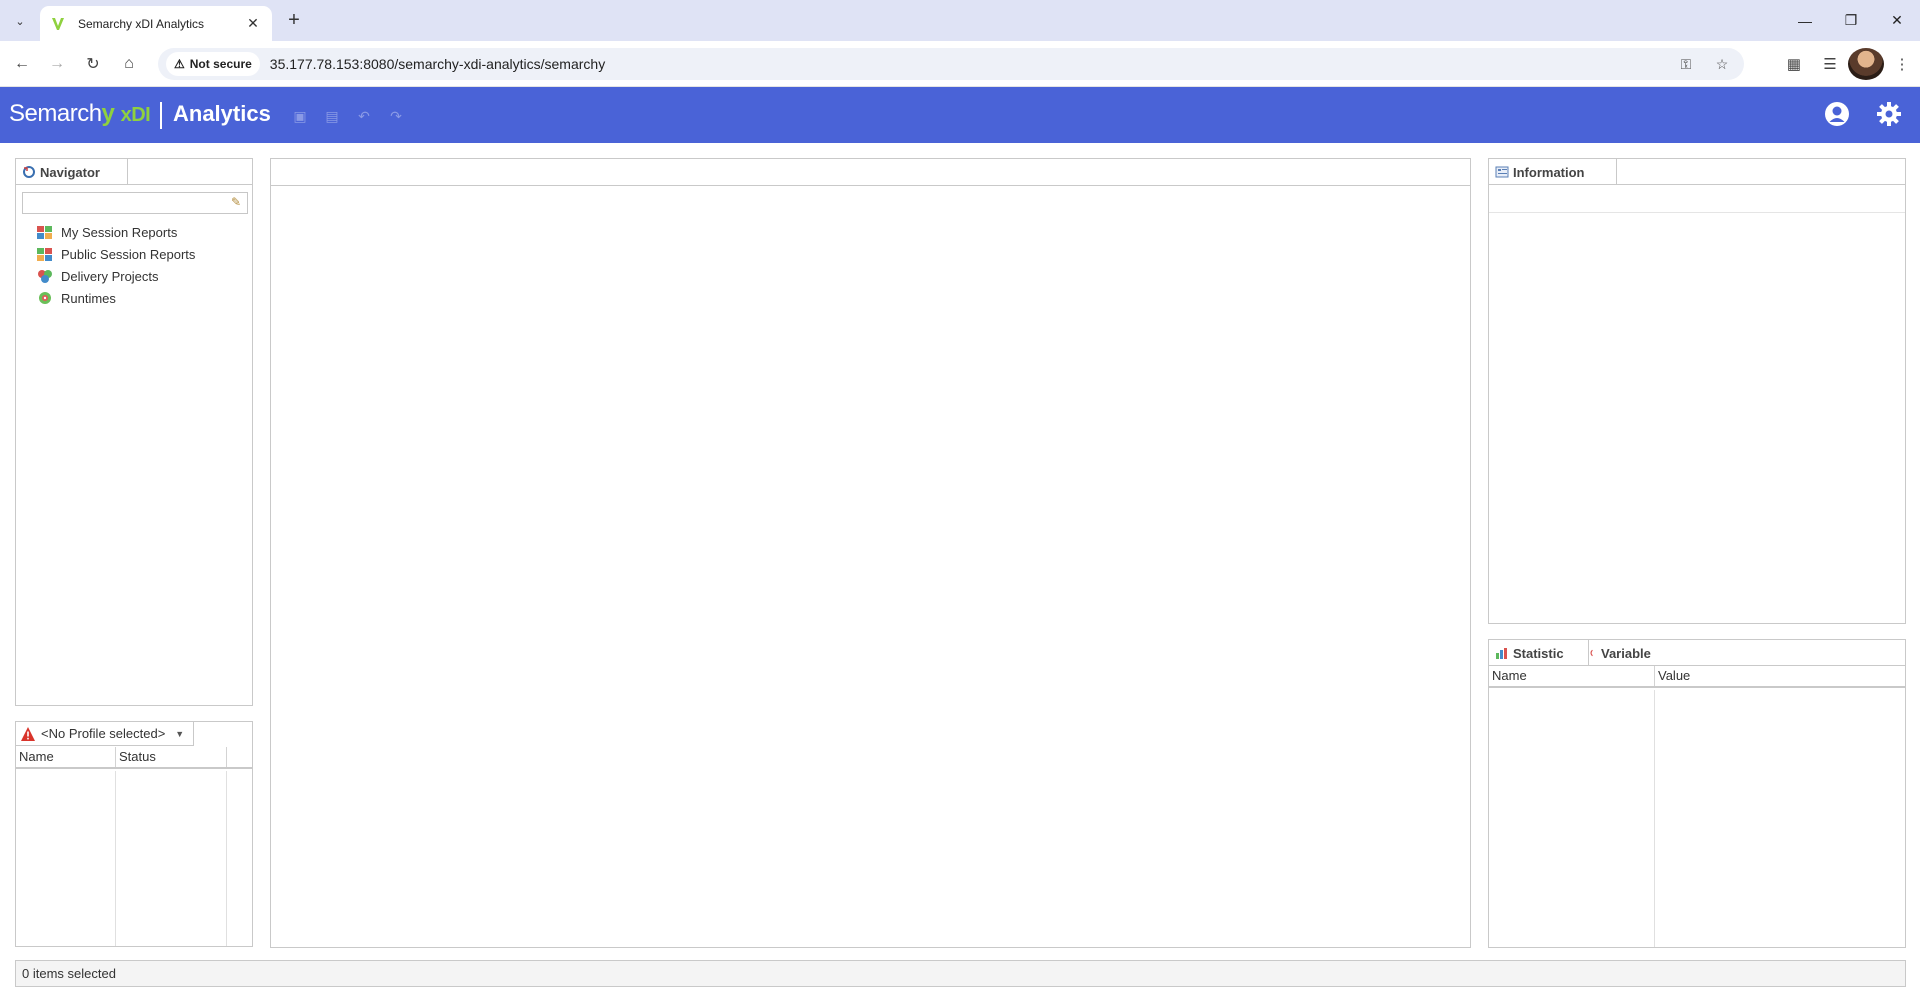 The image size is (1920, 999). What do you see at coordinates (135, 203) in the screenshot?
I see `navigator-search-input: ✎` at bounding box center [135, 203].